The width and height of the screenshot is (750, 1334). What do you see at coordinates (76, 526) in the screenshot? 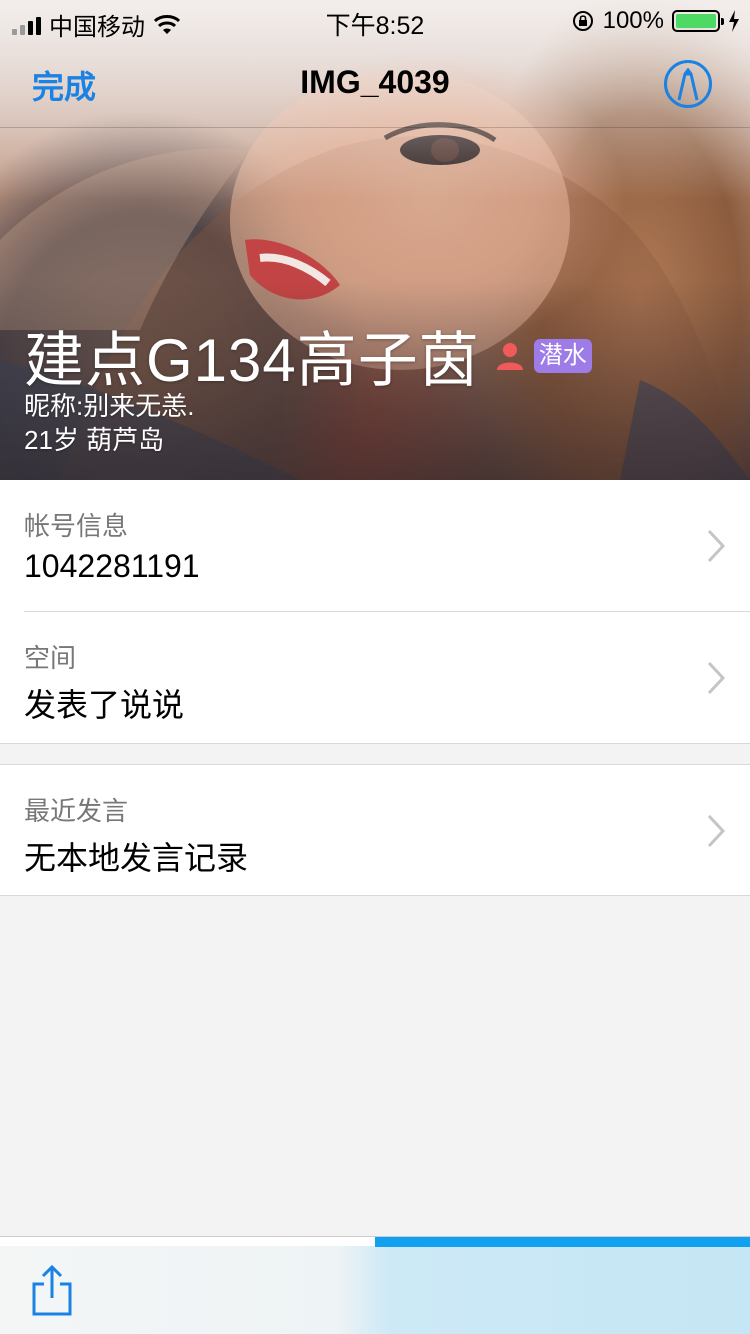
I see `account-info-label: 帐号信息` at bounding box center [76, 526].